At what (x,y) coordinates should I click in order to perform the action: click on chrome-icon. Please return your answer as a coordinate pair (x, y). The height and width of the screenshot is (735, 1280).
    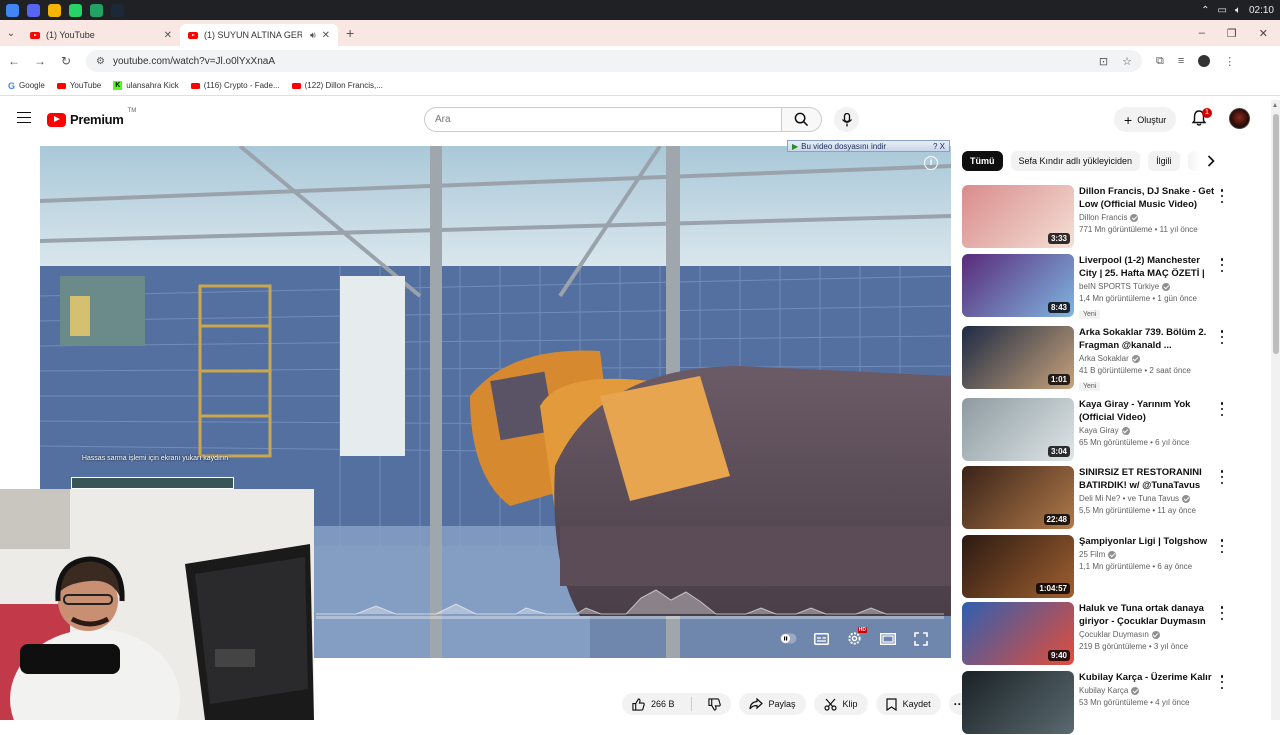
    Looking at the image, I should click on (12, 10).